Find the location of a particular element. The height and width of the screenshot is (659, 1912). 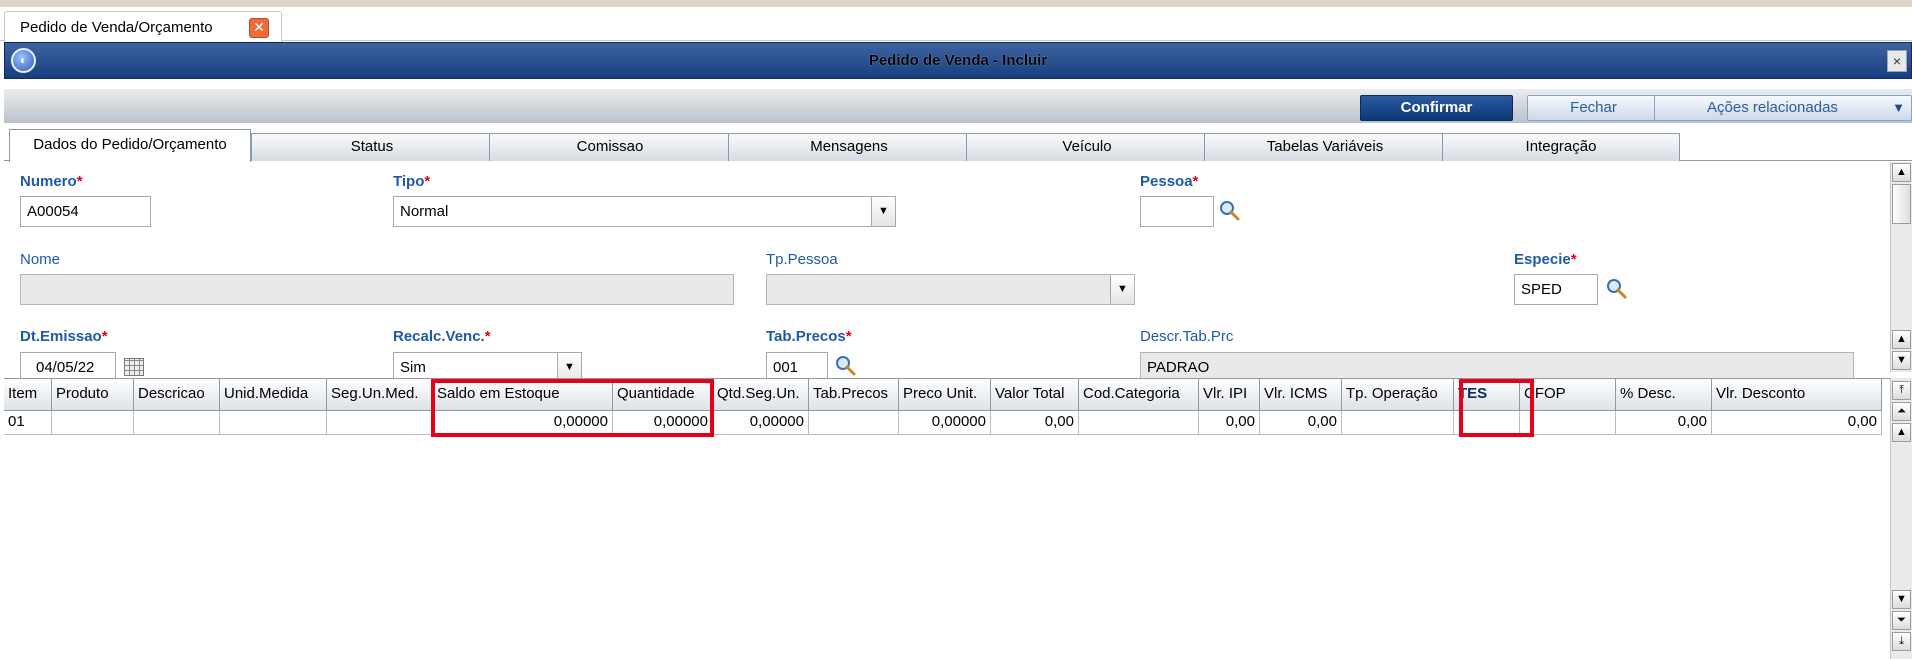

document-tab-bar: Pedido de Venda/Orçamento ✕ is located at coordinates (956, 24).